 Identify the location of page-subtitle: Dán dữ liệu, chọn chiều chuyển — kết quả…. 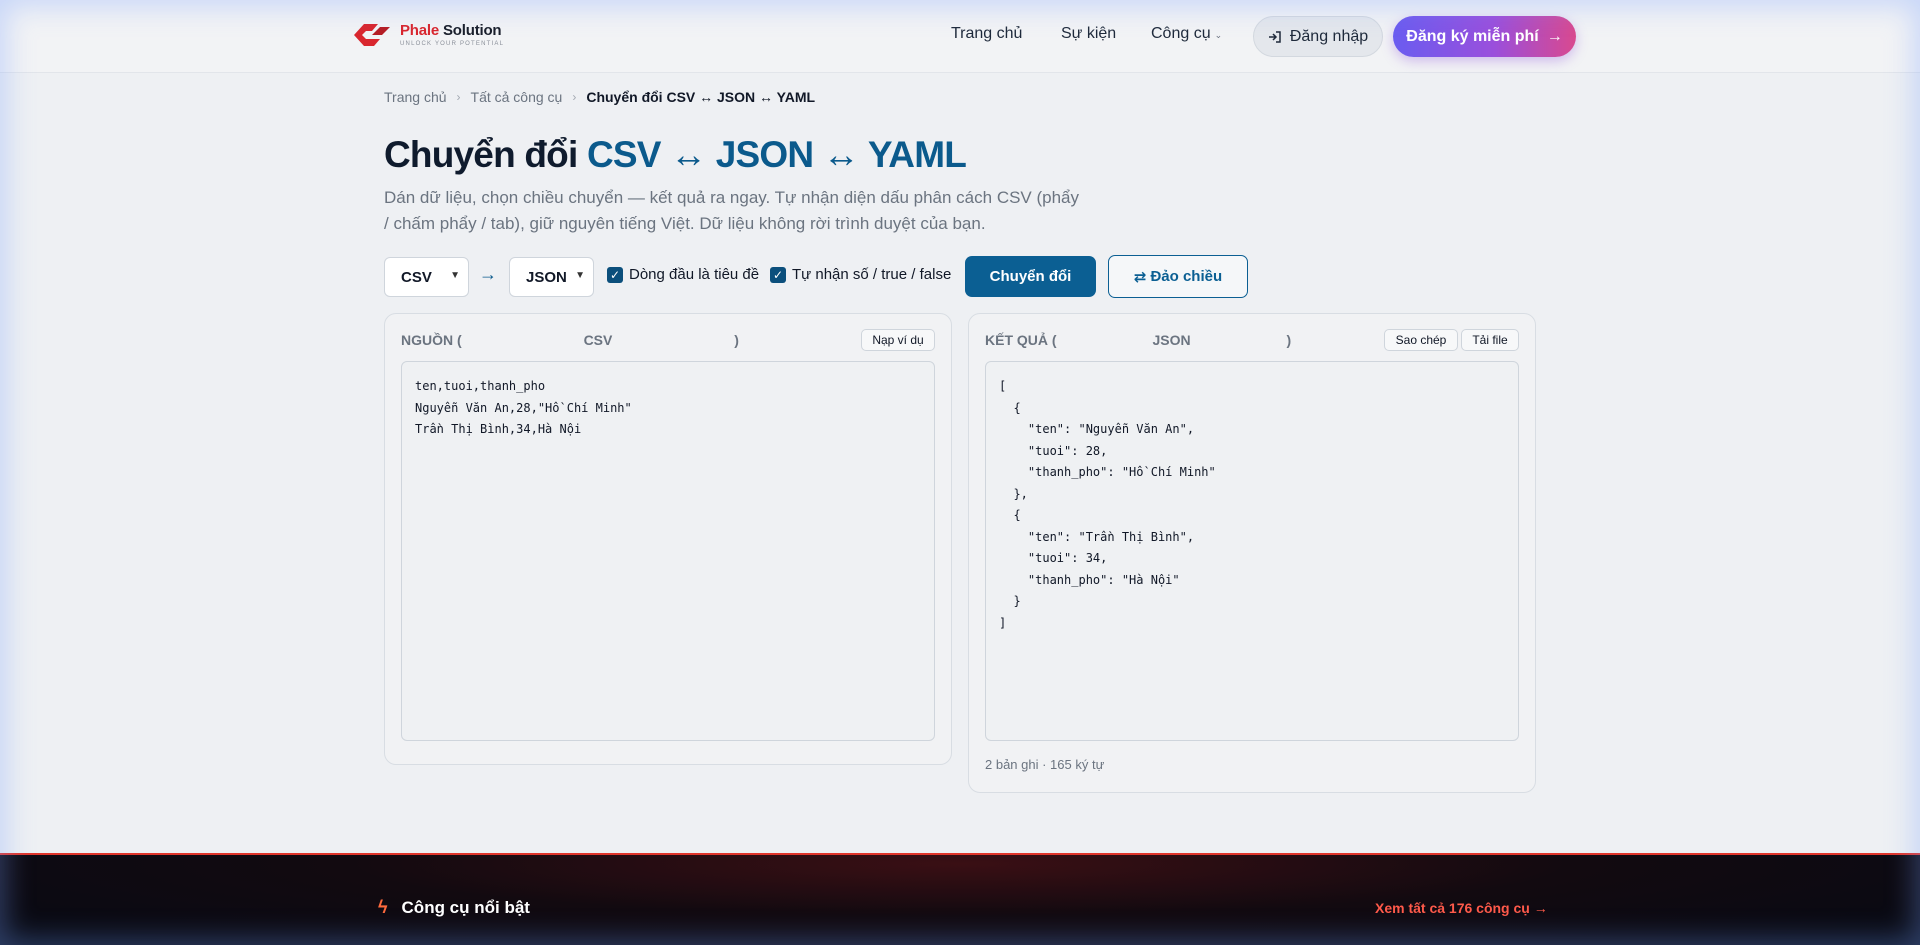
(732, 210).